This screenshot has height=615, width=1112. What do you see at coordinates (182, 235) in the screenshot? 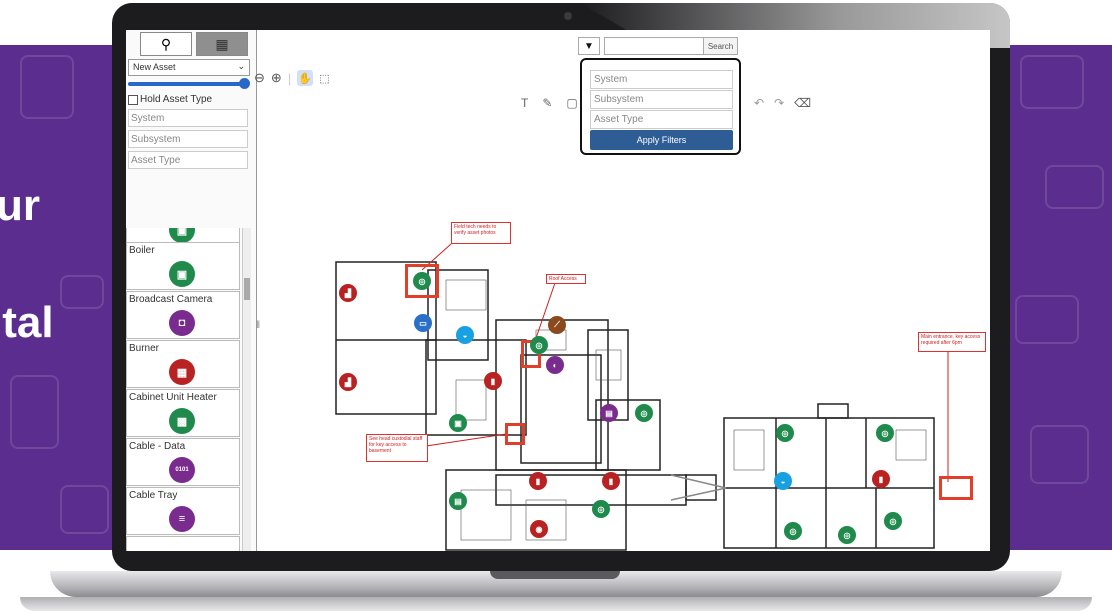
I see `asset-icon: ▣` at bounding box center [182, 235].